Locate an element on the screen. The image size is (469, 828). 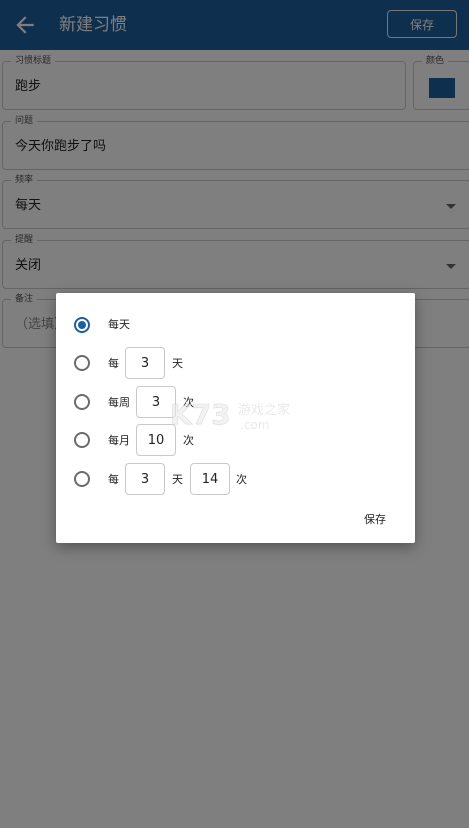
custom-times-input: 14 is located at coordinates (210, 479).